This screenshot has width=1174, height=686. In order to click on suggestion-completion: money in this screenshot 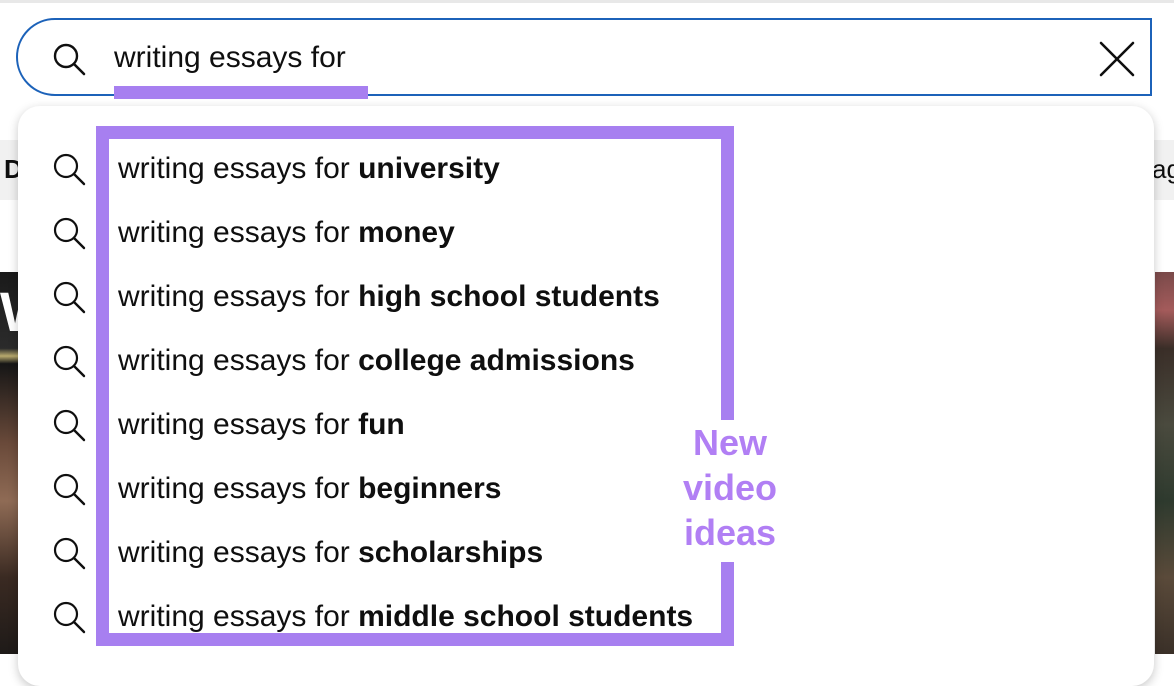, I will do `click(406, 232)`.